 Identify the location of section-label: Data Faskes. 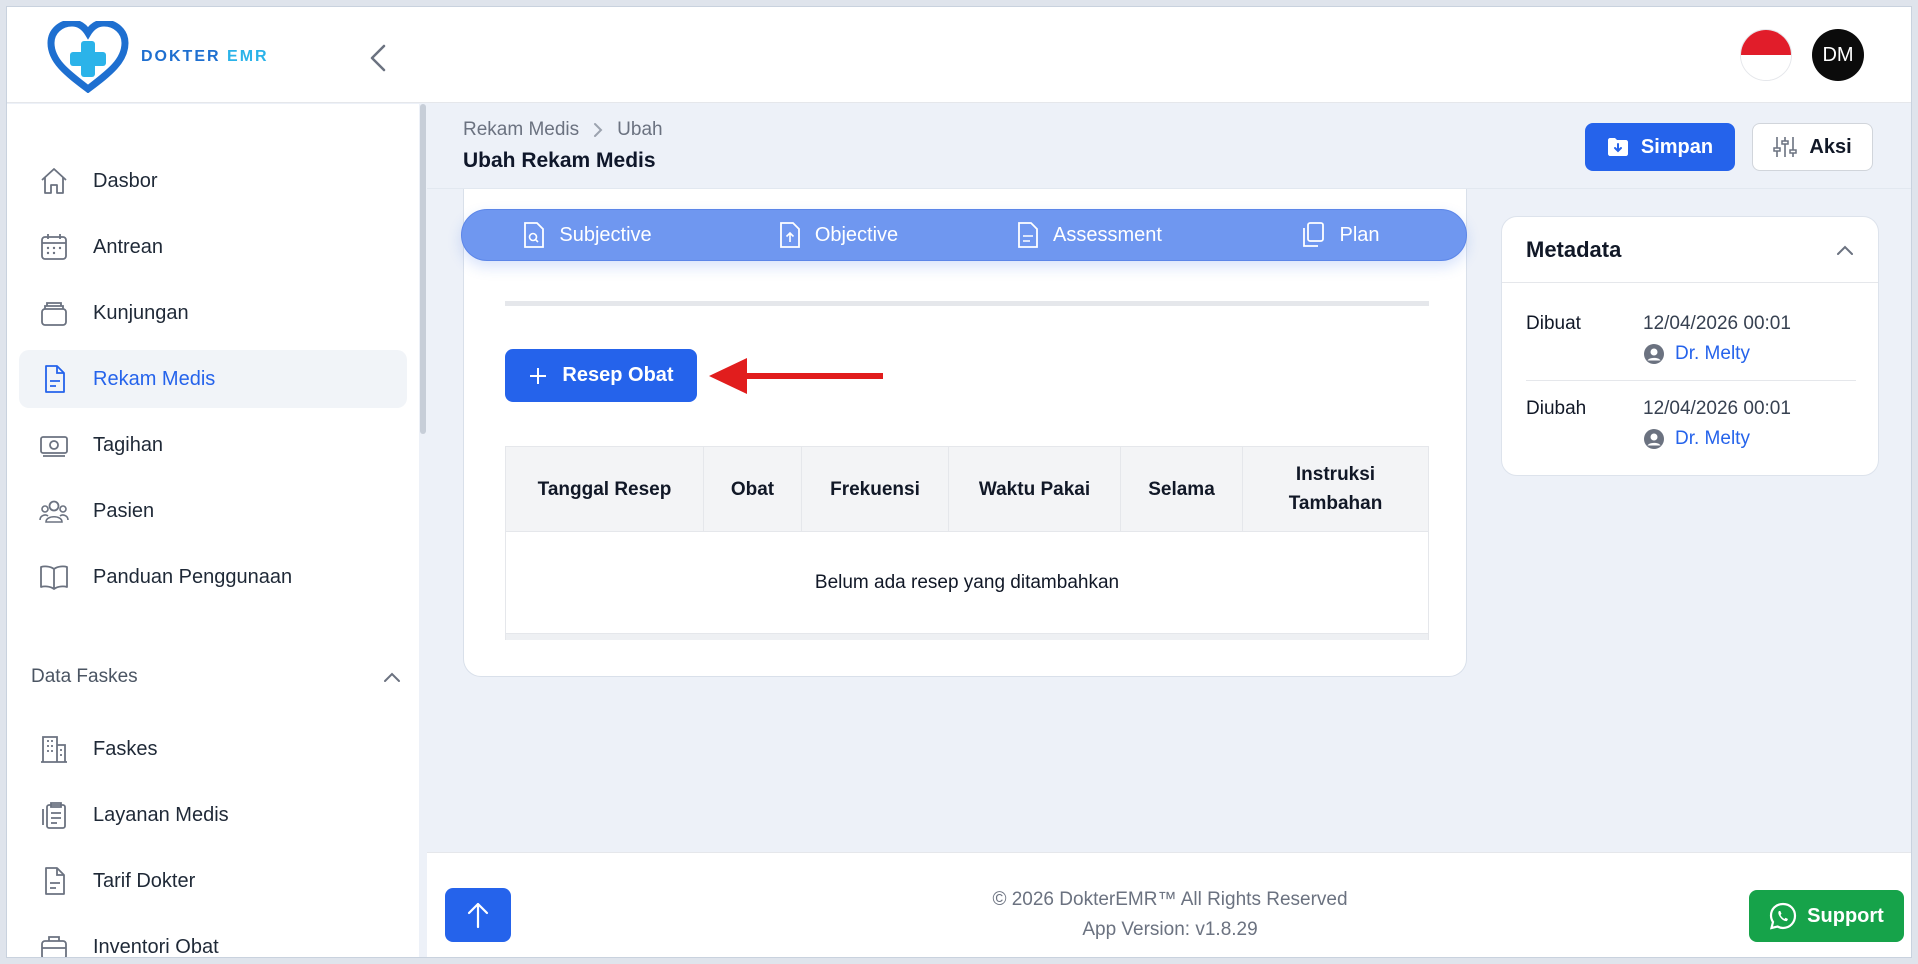
(84, 676).